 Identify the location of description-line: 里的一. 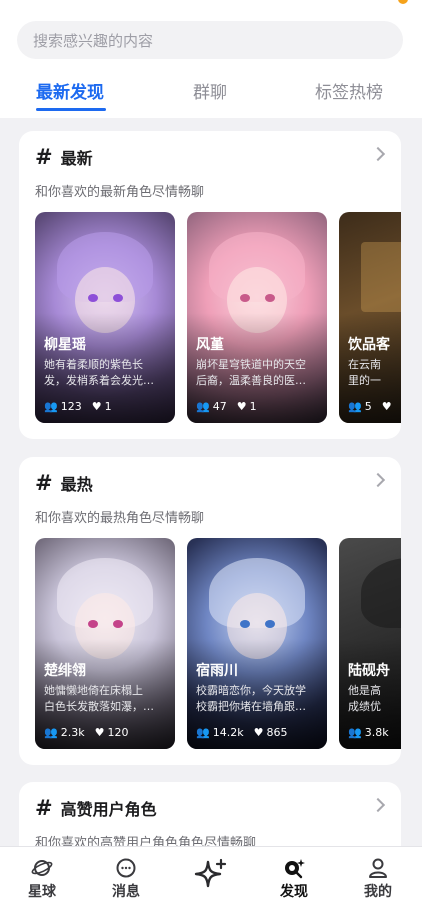
(364, 380).